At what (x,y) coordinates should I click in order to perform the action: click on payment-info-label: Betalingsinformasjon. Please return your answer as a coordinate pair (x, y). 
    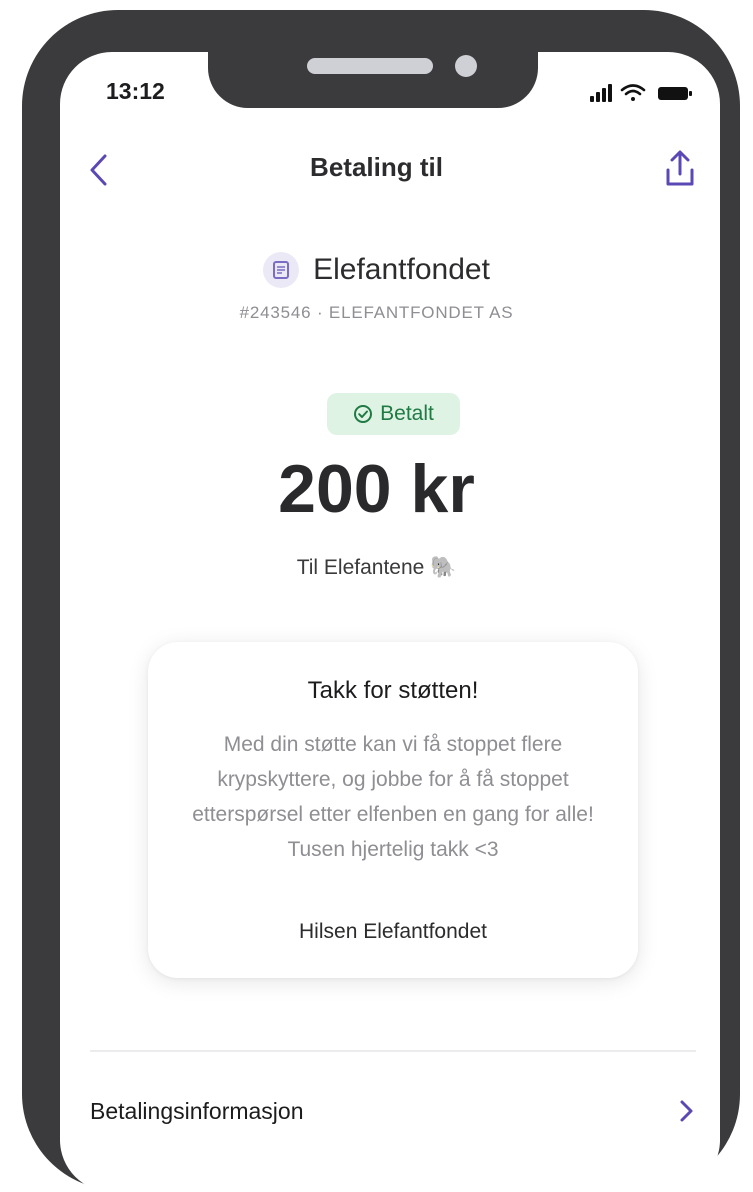
    Looking at the image, I should click on (197, 1111).